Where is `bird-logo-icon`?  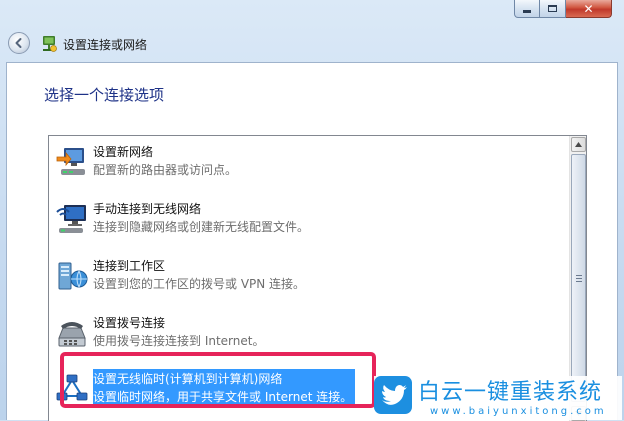 bird-logo-icon is located at coordinates (393, 395).